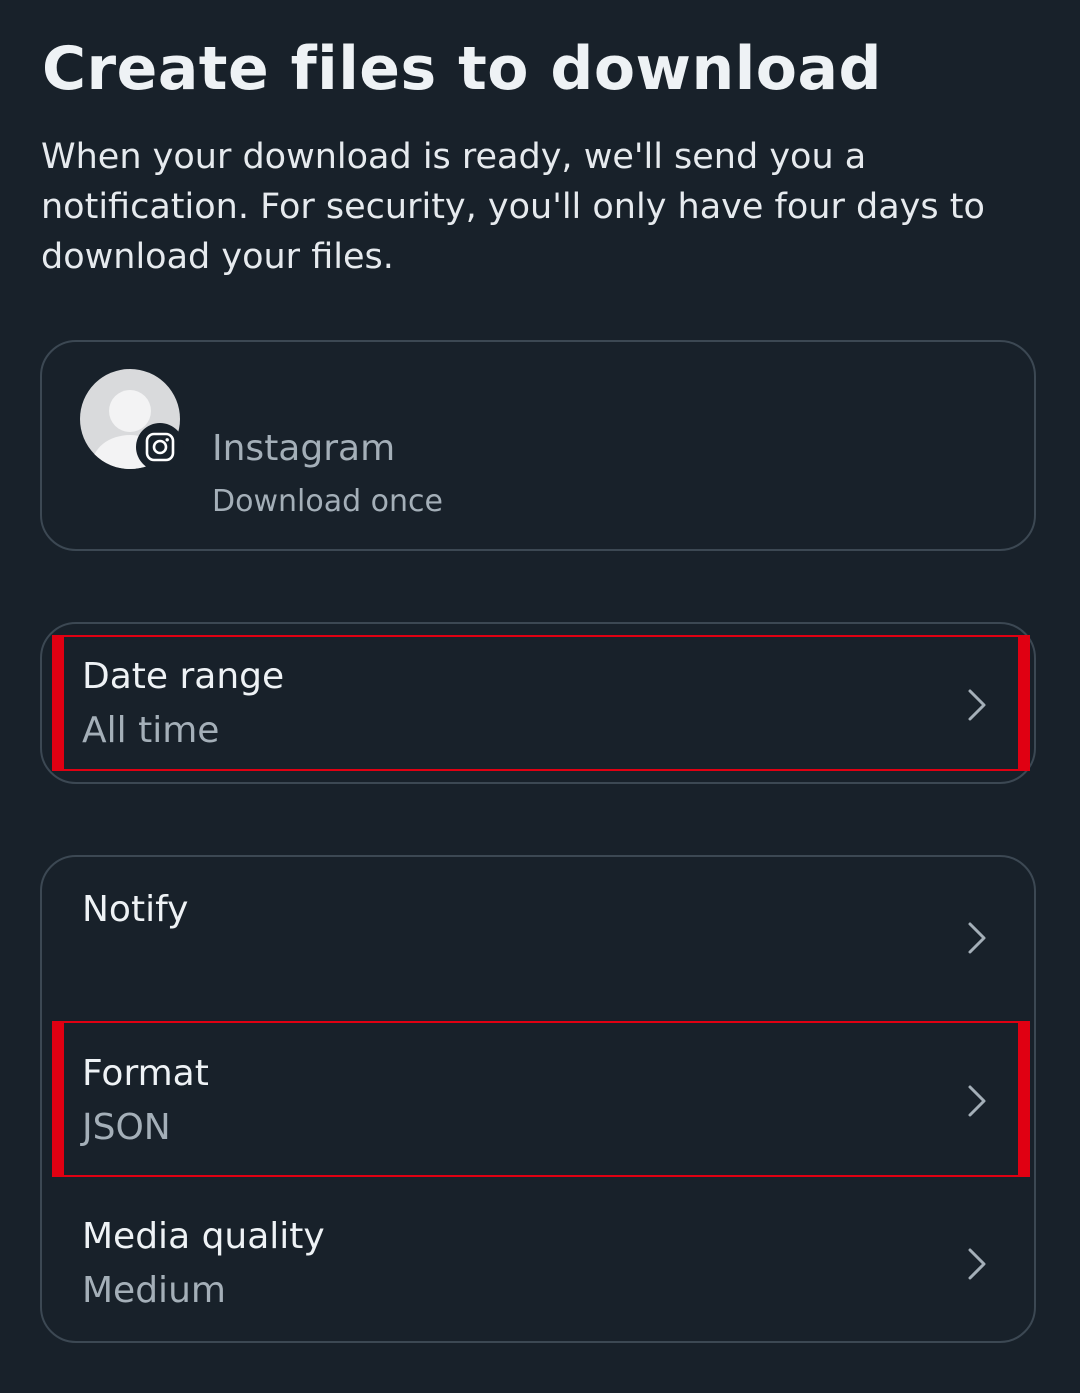 The width and height of the screenshot is (1080, 1393). I want to click on media-quality-row: Media quality Medium, so click(538, 1264).